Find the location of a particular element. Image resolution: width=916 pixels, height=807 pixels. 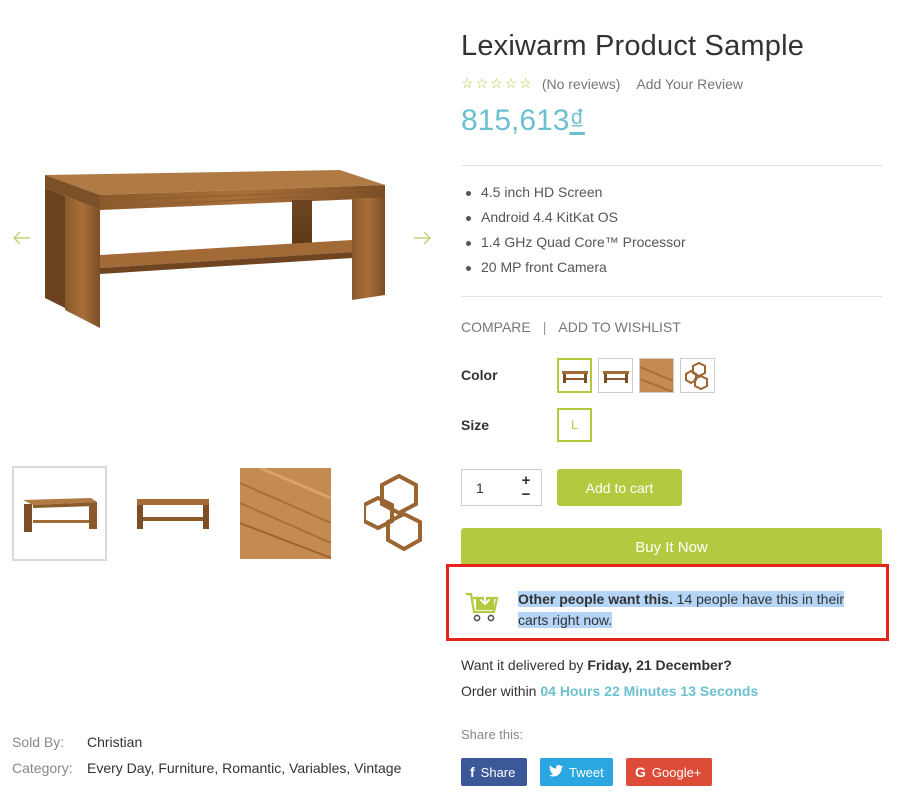

buy-it-now-button: Buy It Now is located at coordinates (671, 547).